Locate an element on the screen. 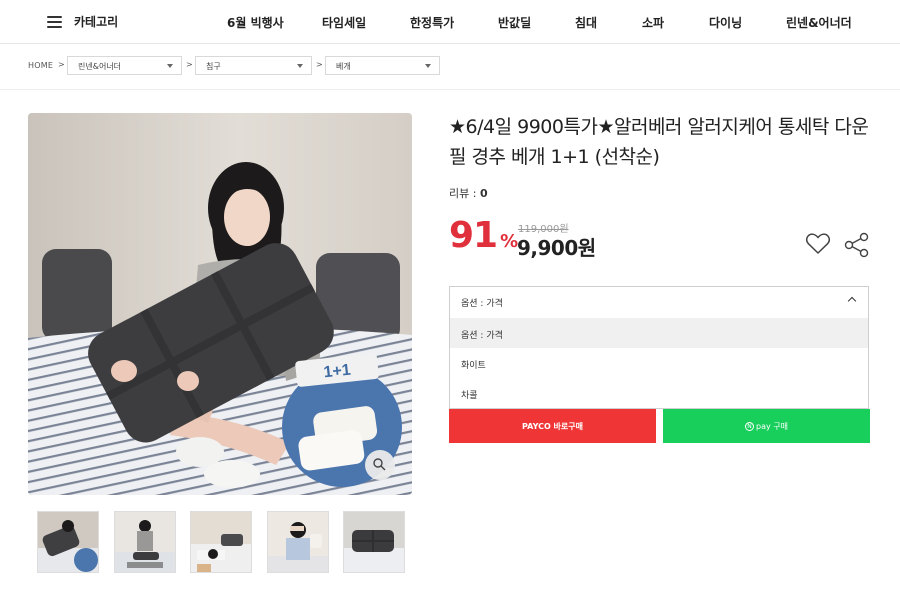 The height and width of the screenshot is (597, 900). npay-buy-label: pay 구매 is located at coordinates (772, 426).